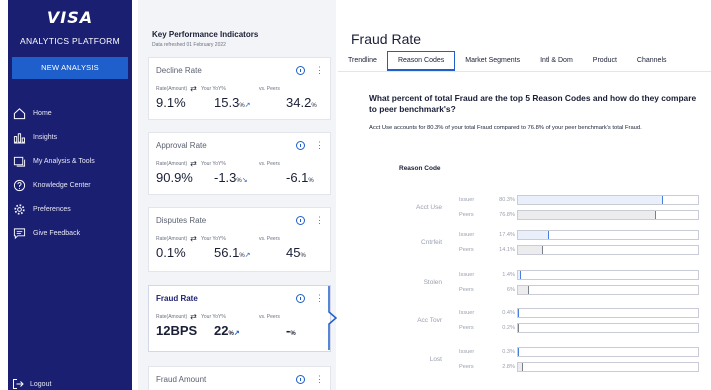 The width and height of the screenshot is (711, 390). What do you see at coordinates (429, 320) in the screenshot?
I see `reason-code-label: Acc Tovr` at bounding box center [429, 320].